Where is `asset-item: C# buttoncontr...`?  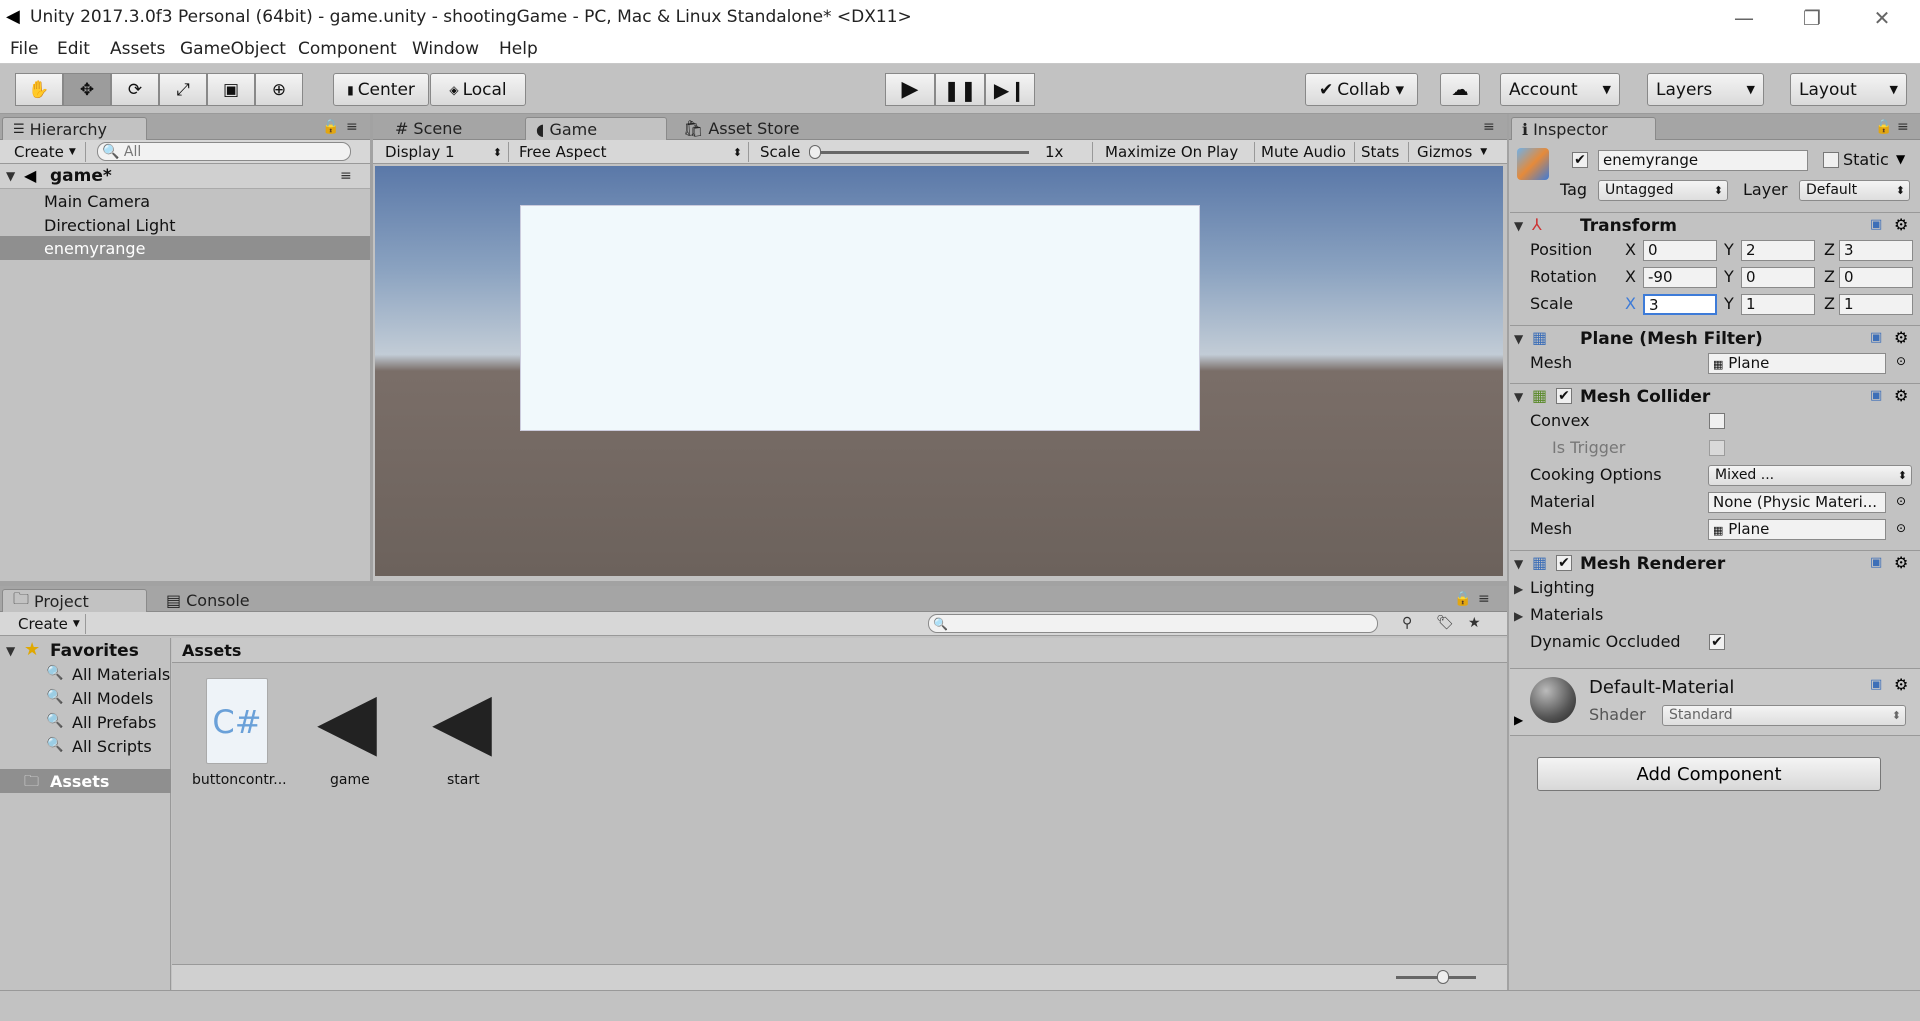 asset-item: C# buttoncontr... is located at coordinates (239, 738).